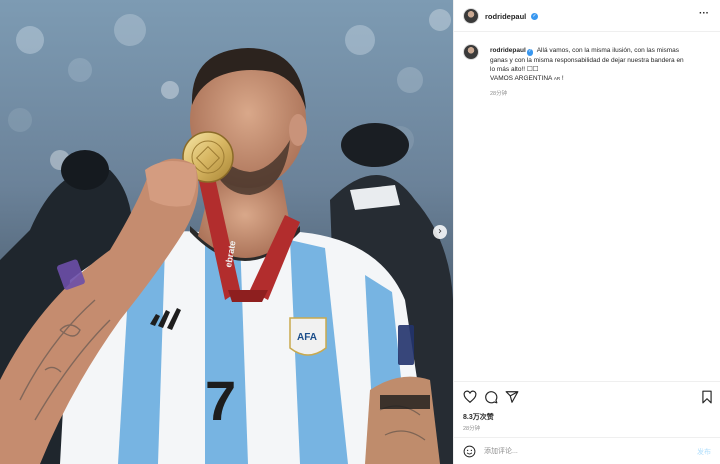 The height and width of the screenshot is (464, 720). What do you see at coordinates (587, 16) in the screenshot?
I see `post-header: rodridepaul ✓ ···` at bounding box center [587, 16].